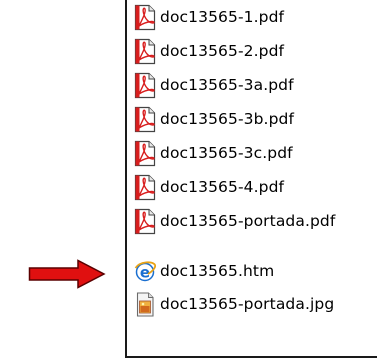 This screenshot has height=360, width=377. What do you see at coordinates (247, 304) in the screenshot?
I see `file-name: doc13565-portada.jpg` at bounding box center [247, 304].